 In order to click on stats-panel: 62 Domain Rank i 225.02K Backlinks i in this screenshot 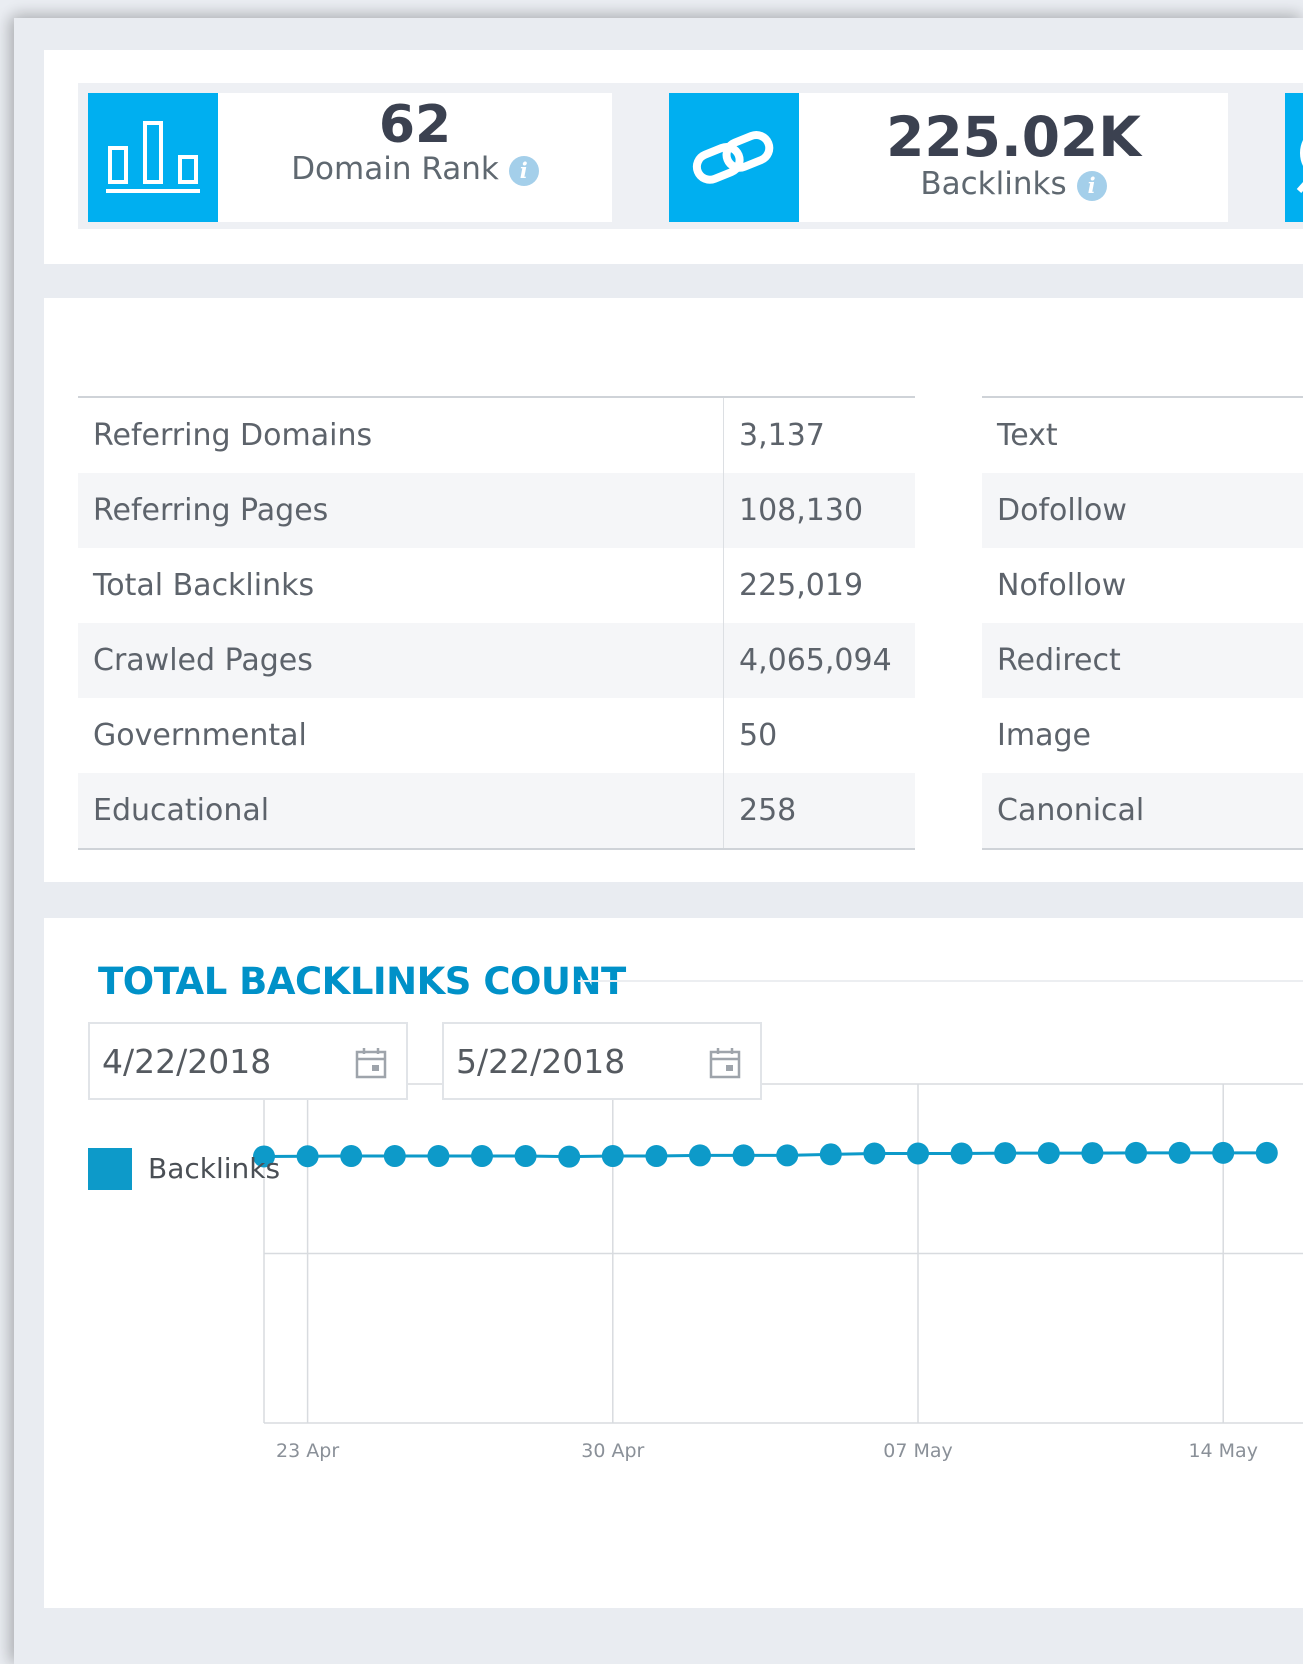, I will do `click(673, 157)`.